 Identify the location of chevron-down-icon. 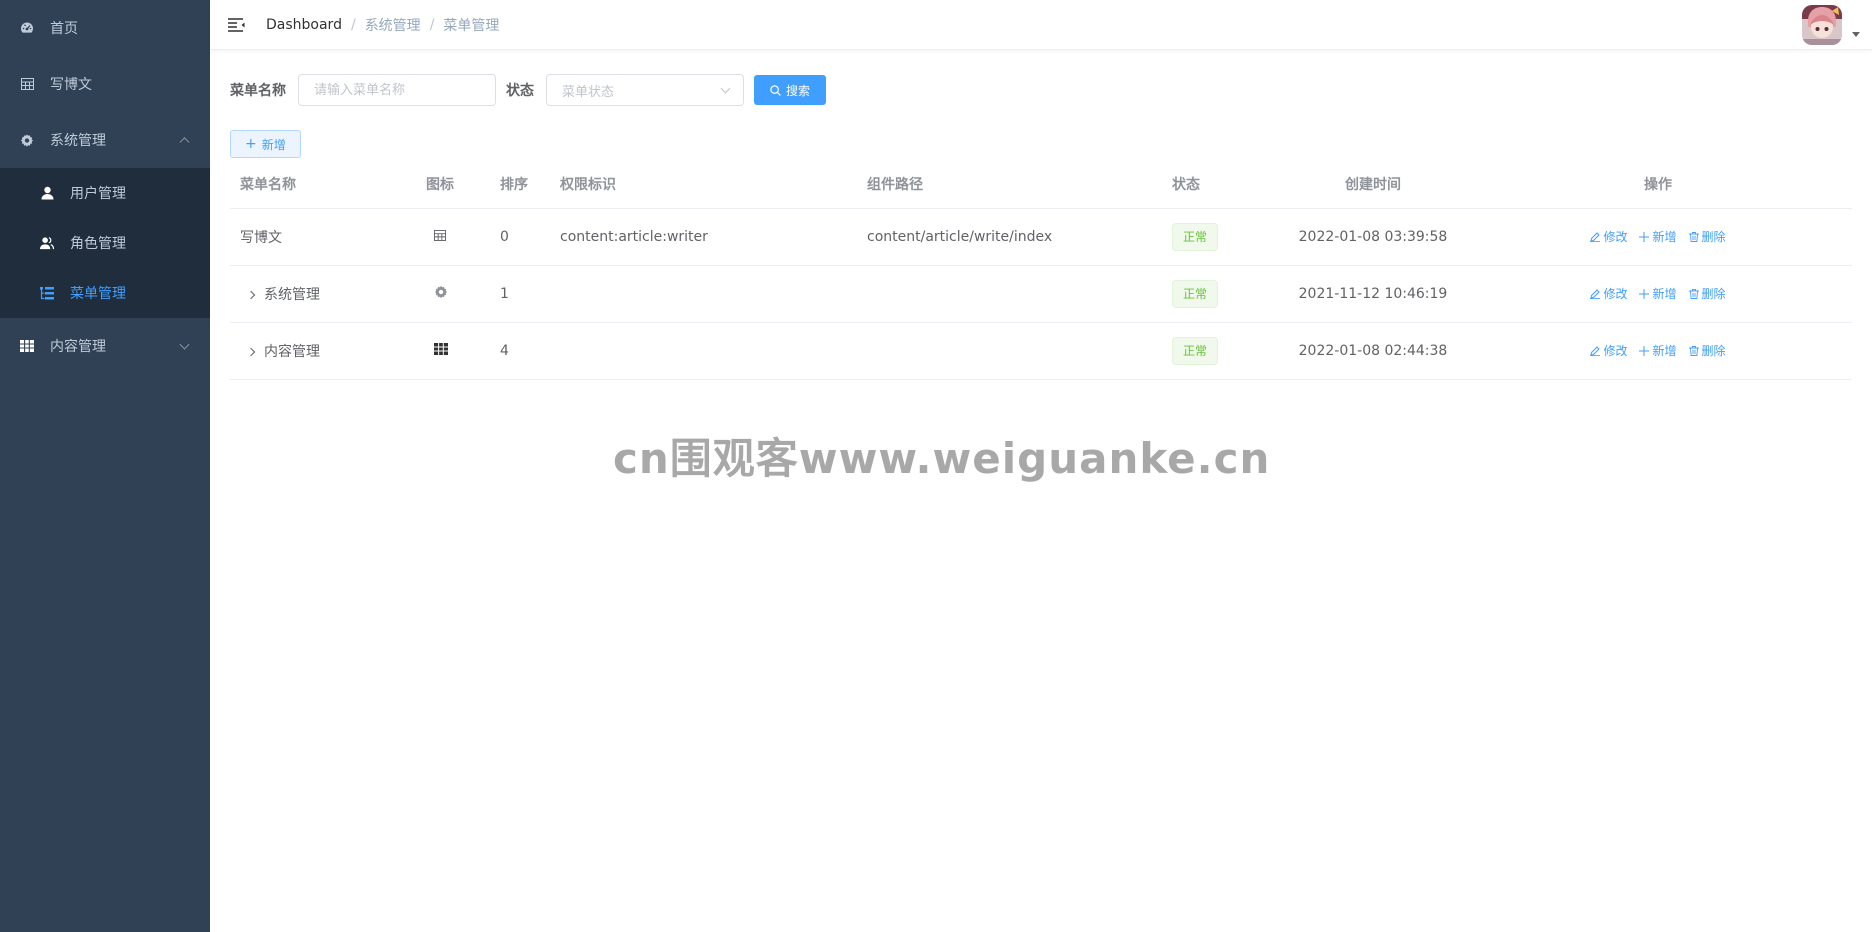
(725, 88).